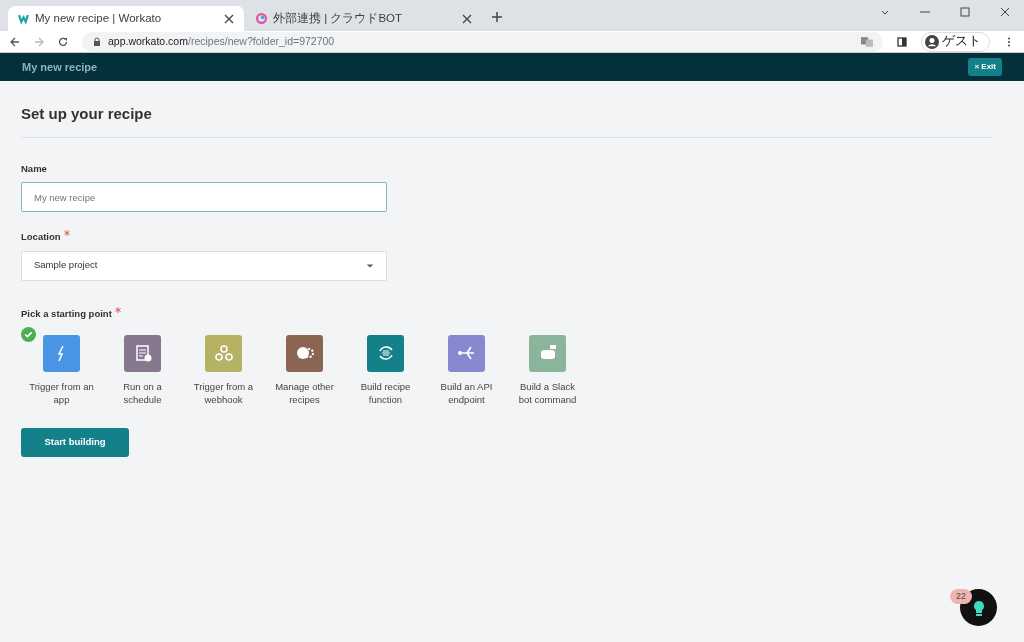  Describe the element at coordinates (370, 265) in the screenshot. I see `caret-icon` at that location.